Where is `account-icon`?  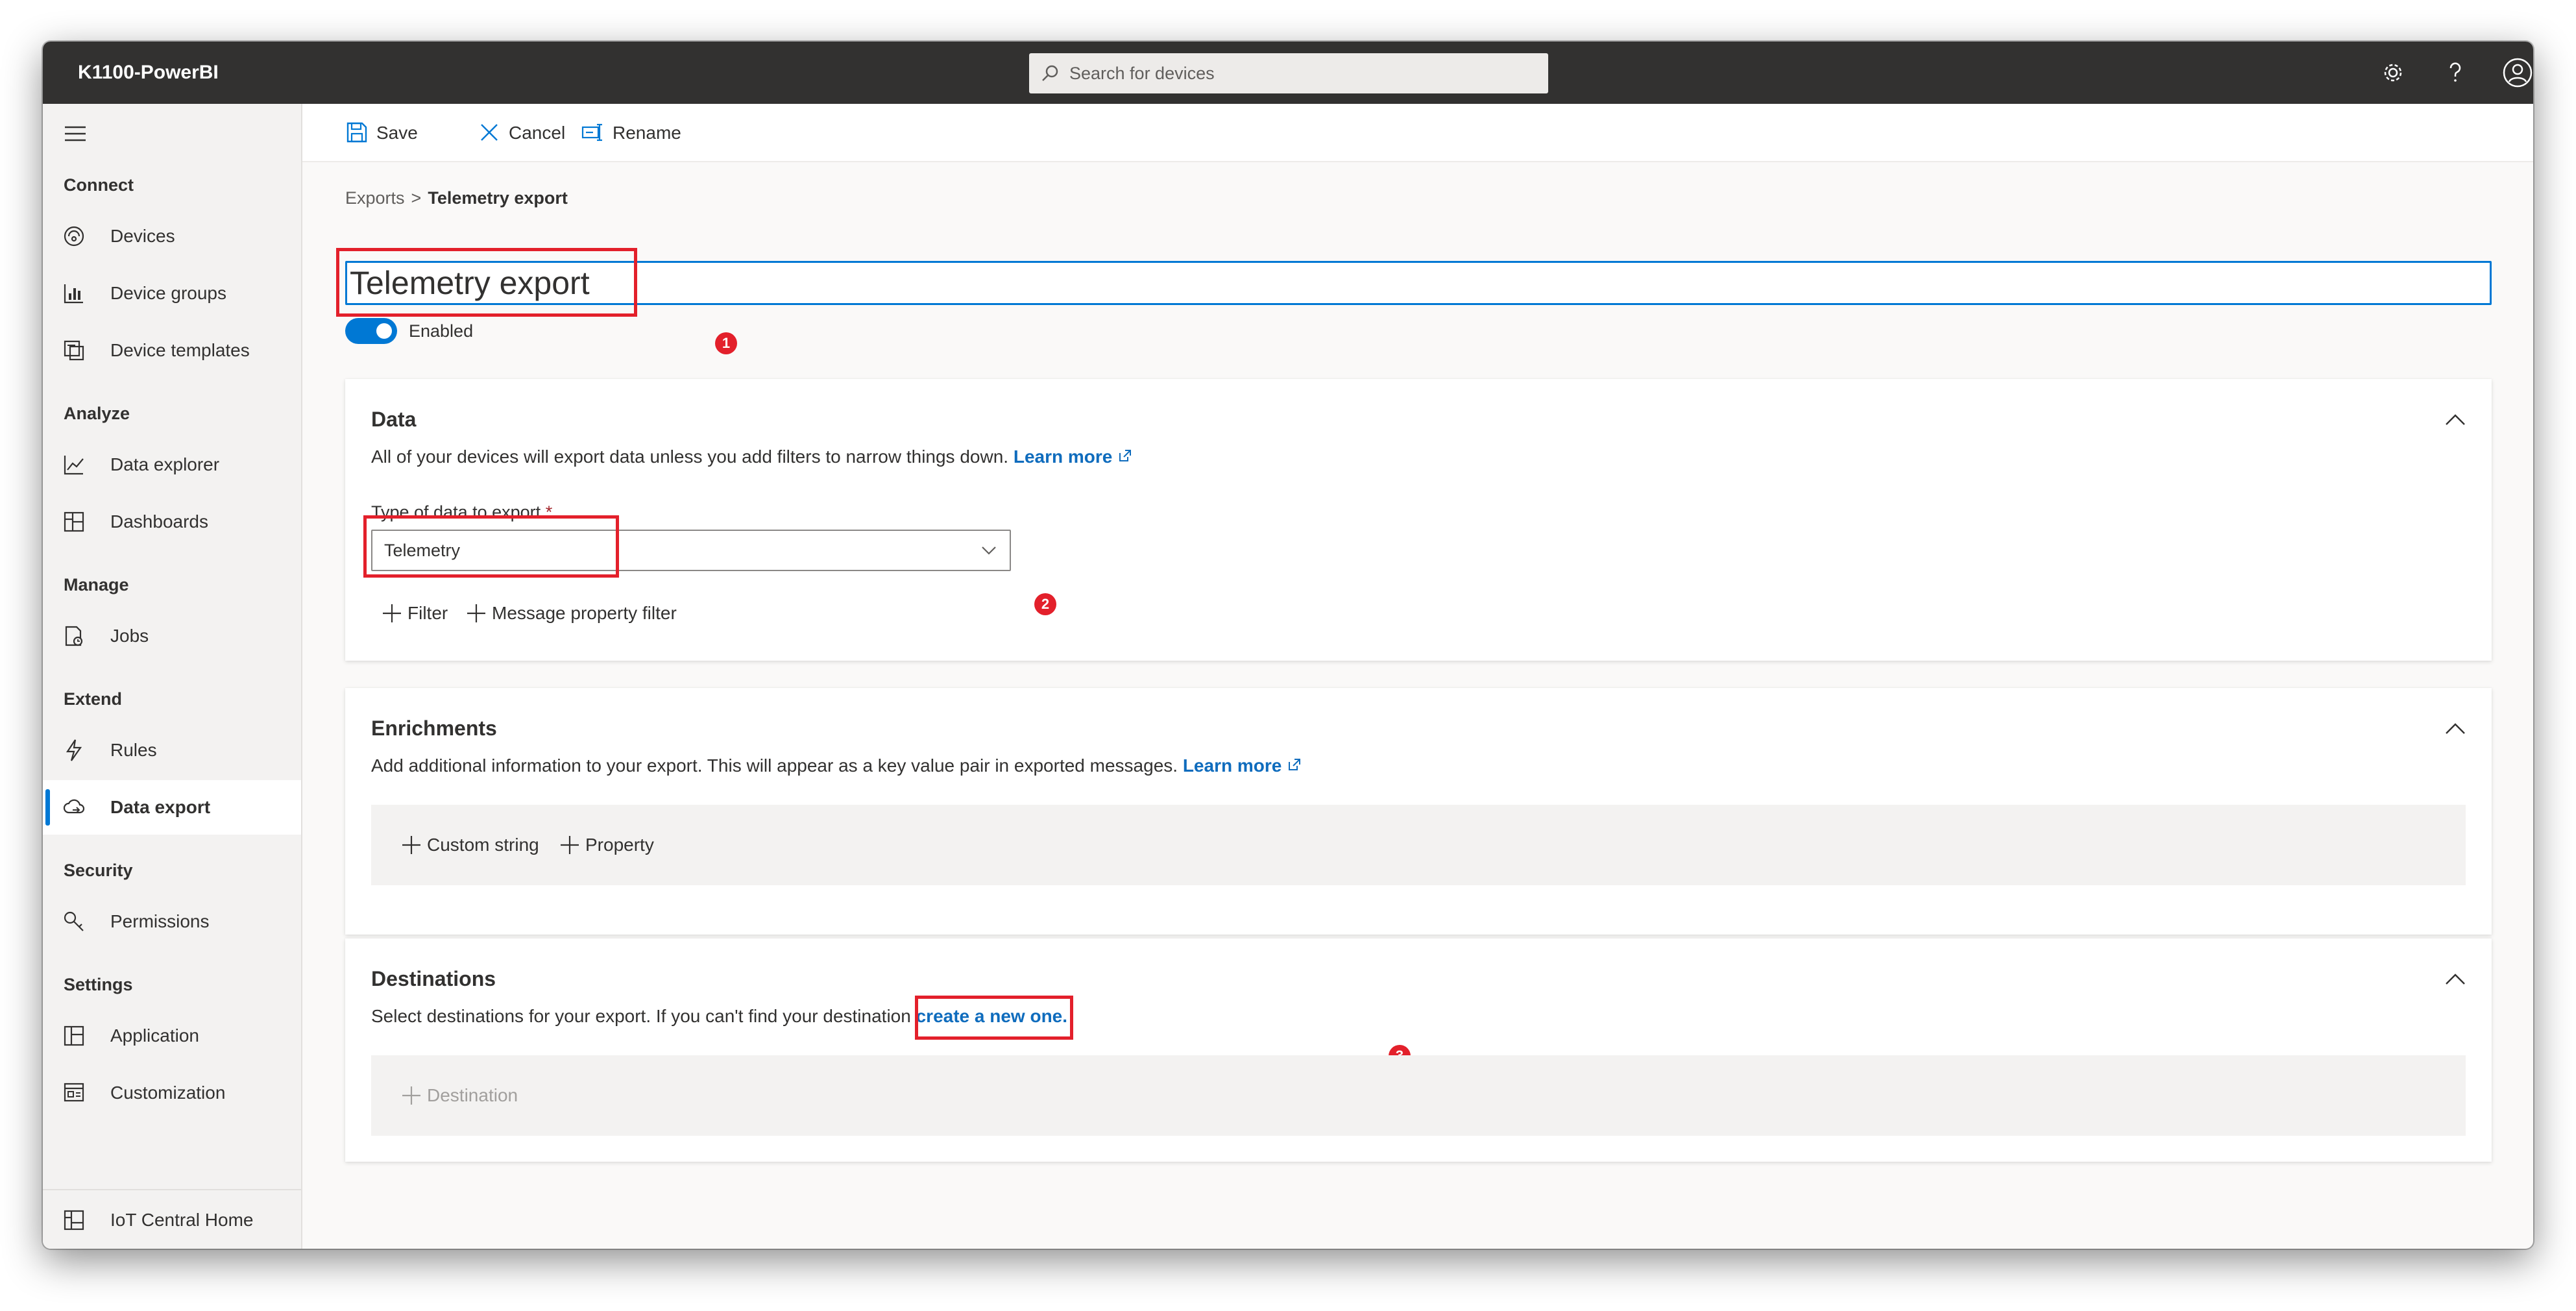 account-icon is located at coordinates (2517, 72).